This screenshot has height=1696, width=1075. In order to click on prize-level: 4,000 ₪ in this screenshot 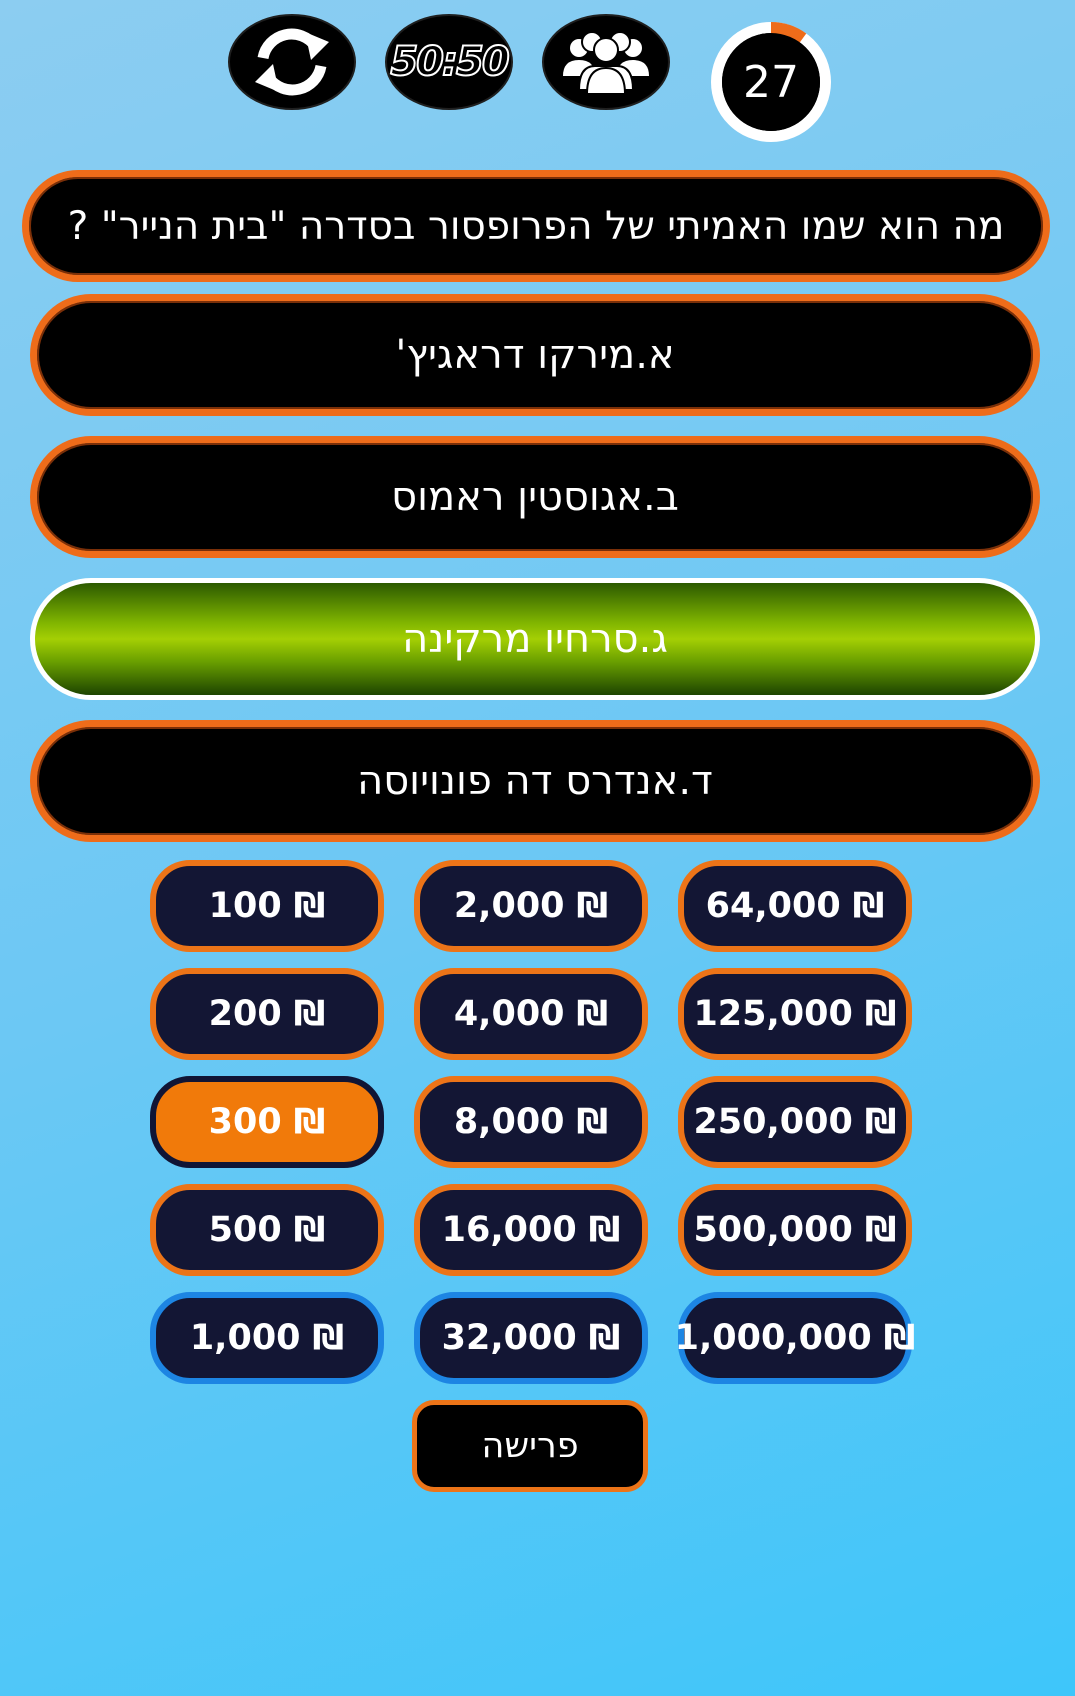, I will do `click(531, 1014)`.